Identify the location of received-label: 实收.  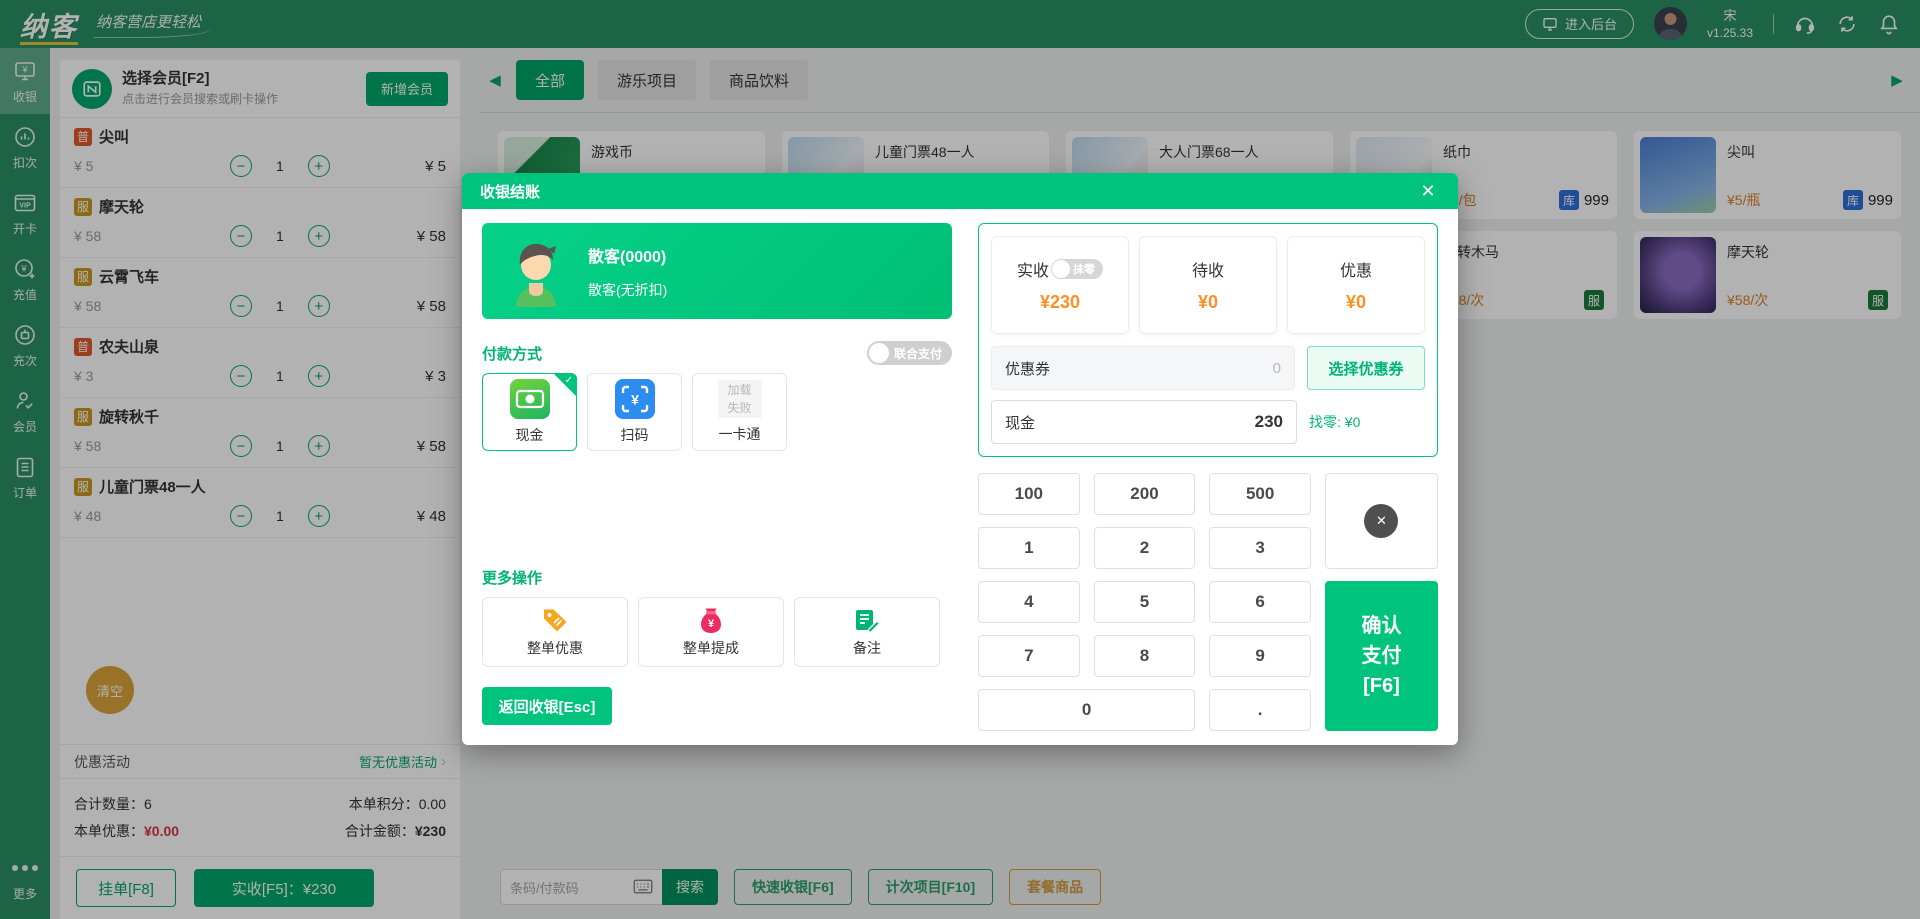
(1032, 271).